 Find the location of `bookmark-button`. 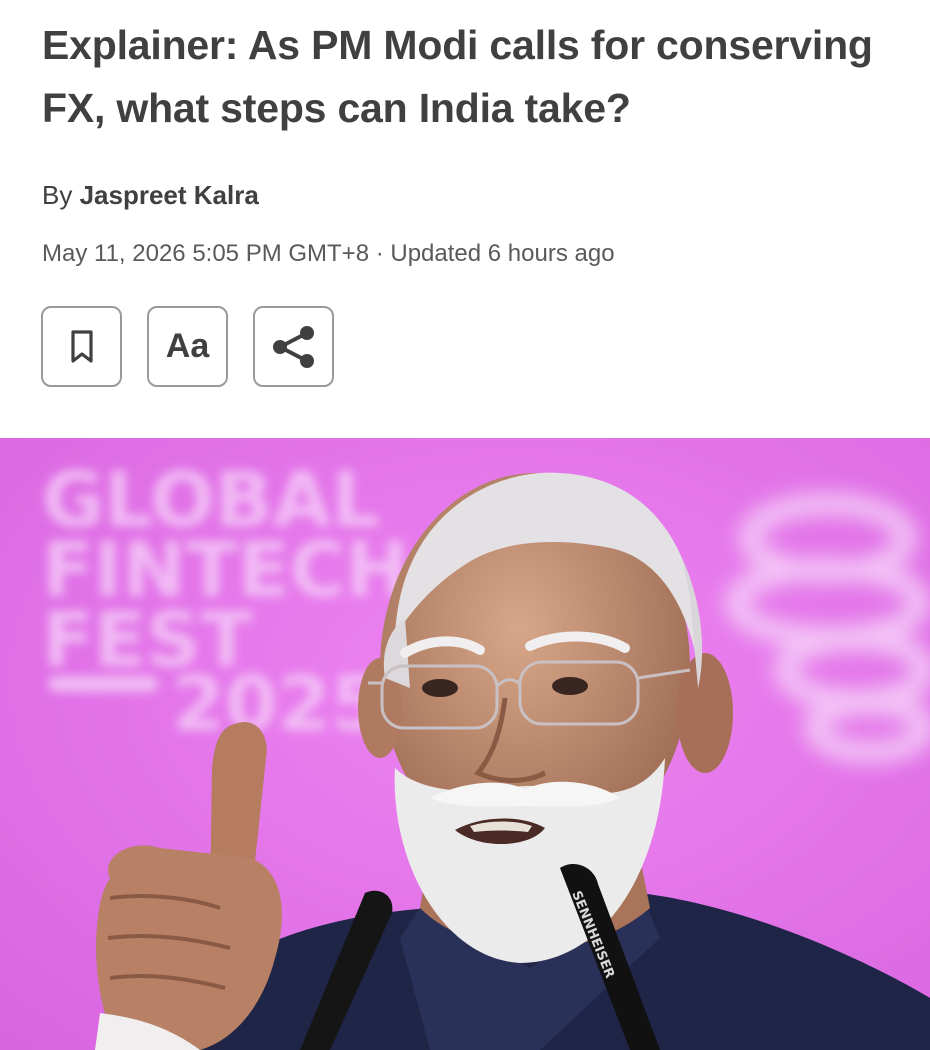

bookmark-button is located at coordinates (81, 346).